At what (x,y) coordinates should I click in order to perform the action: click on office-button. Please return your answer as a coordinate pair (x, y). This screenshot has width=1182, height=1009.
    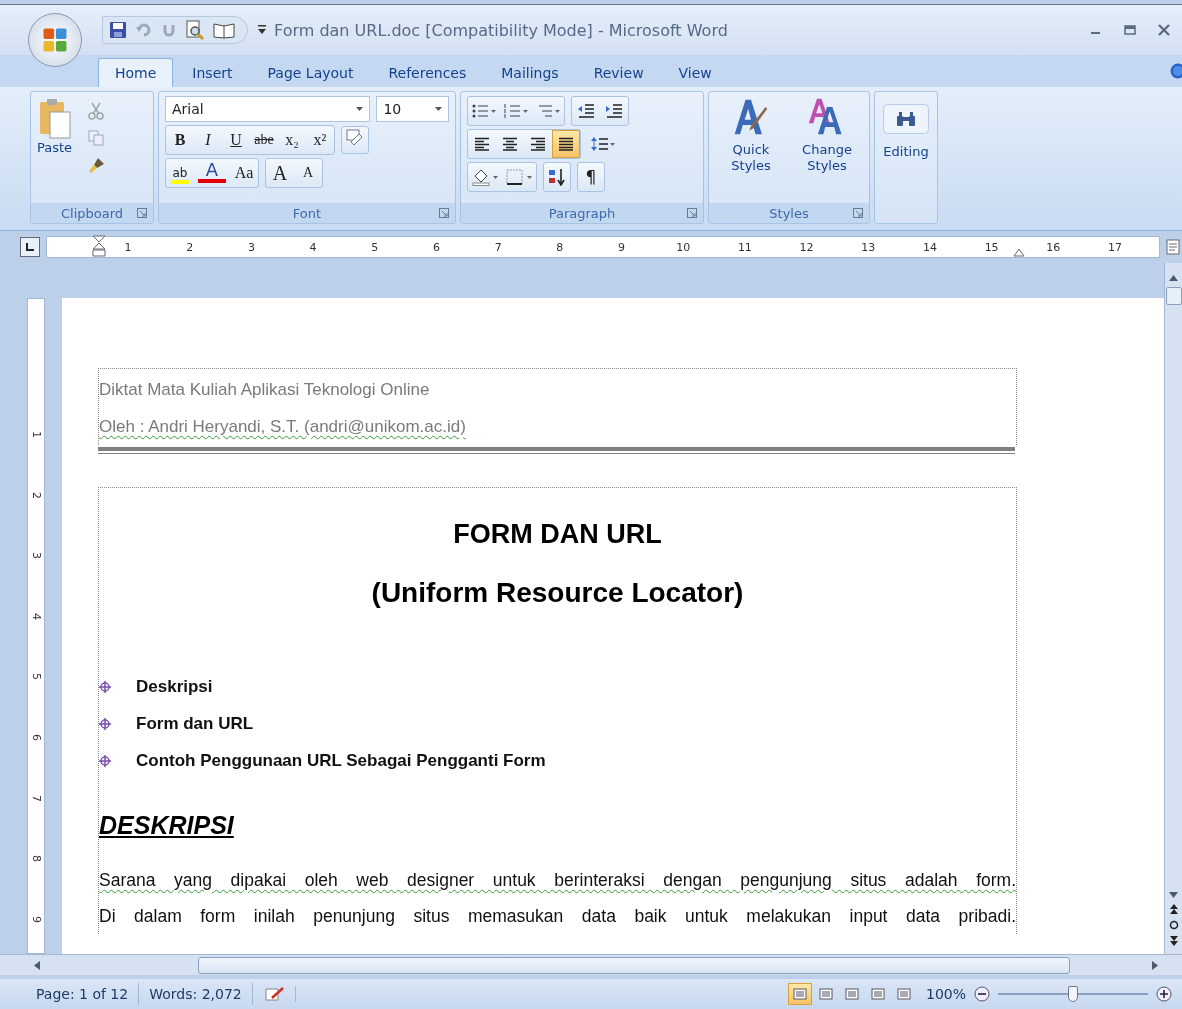
    Looking at the image, I should click on (55, 40).